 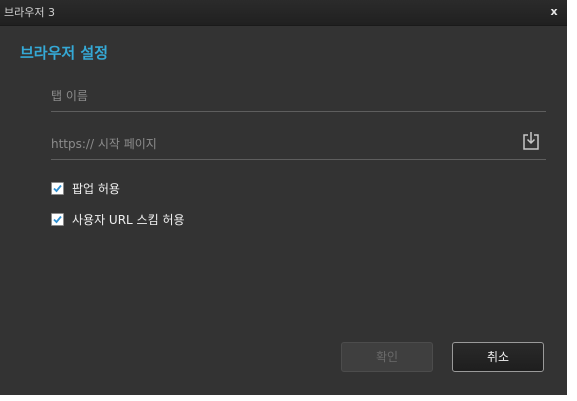 I want to click on allow-popup-label: 팝업 허용, so click(x=96, y=189).